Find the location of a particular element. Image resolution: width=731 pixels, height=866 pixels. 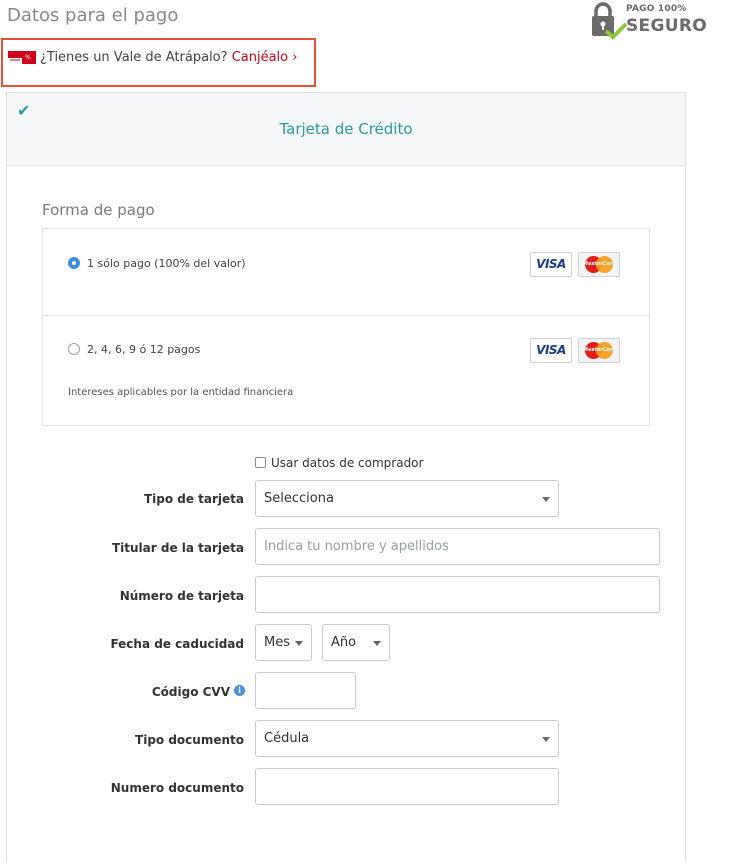

voucher-question: ¿Tienes un Vale de Atrápalo? is located at coordinates (134, 57).